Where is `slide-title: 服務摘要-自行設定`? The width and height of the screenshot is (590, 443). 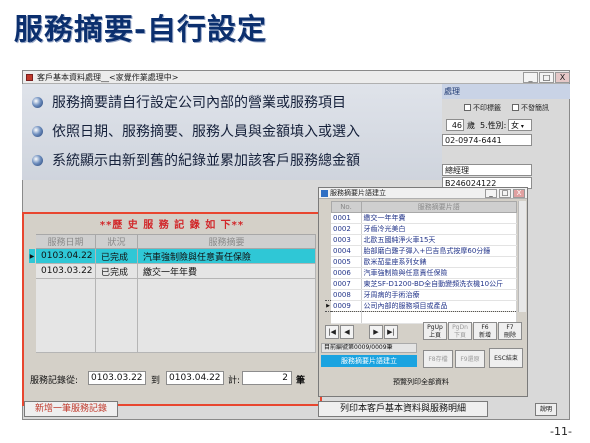 slide-title: 服務摘要-自行設定 is located at coordinates (141, 29).